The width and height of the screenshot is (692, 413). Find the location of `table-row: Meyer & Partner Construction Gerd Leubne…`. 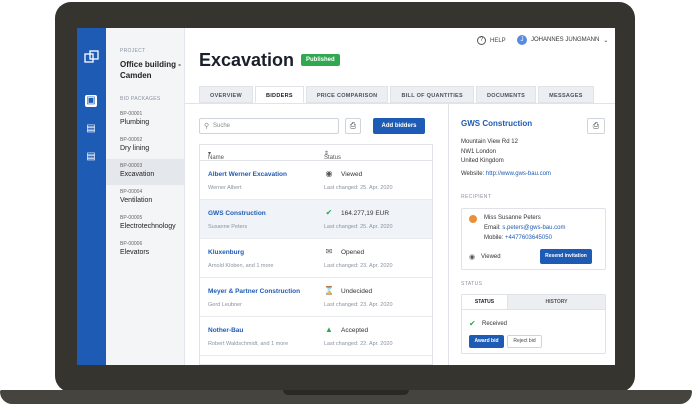

table-row: Meyer & Partner Construction Gerd Leubne… is located at coordinates (316, 297).